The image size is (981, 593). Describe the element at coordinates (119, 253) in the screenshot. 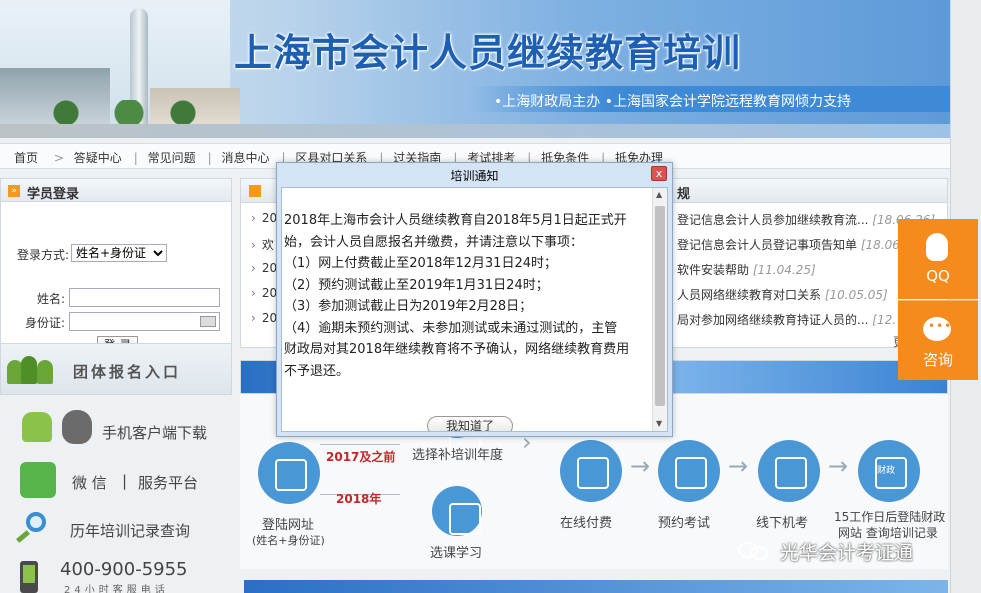

I see `login-method-select: 姓名+身份证` at that location.